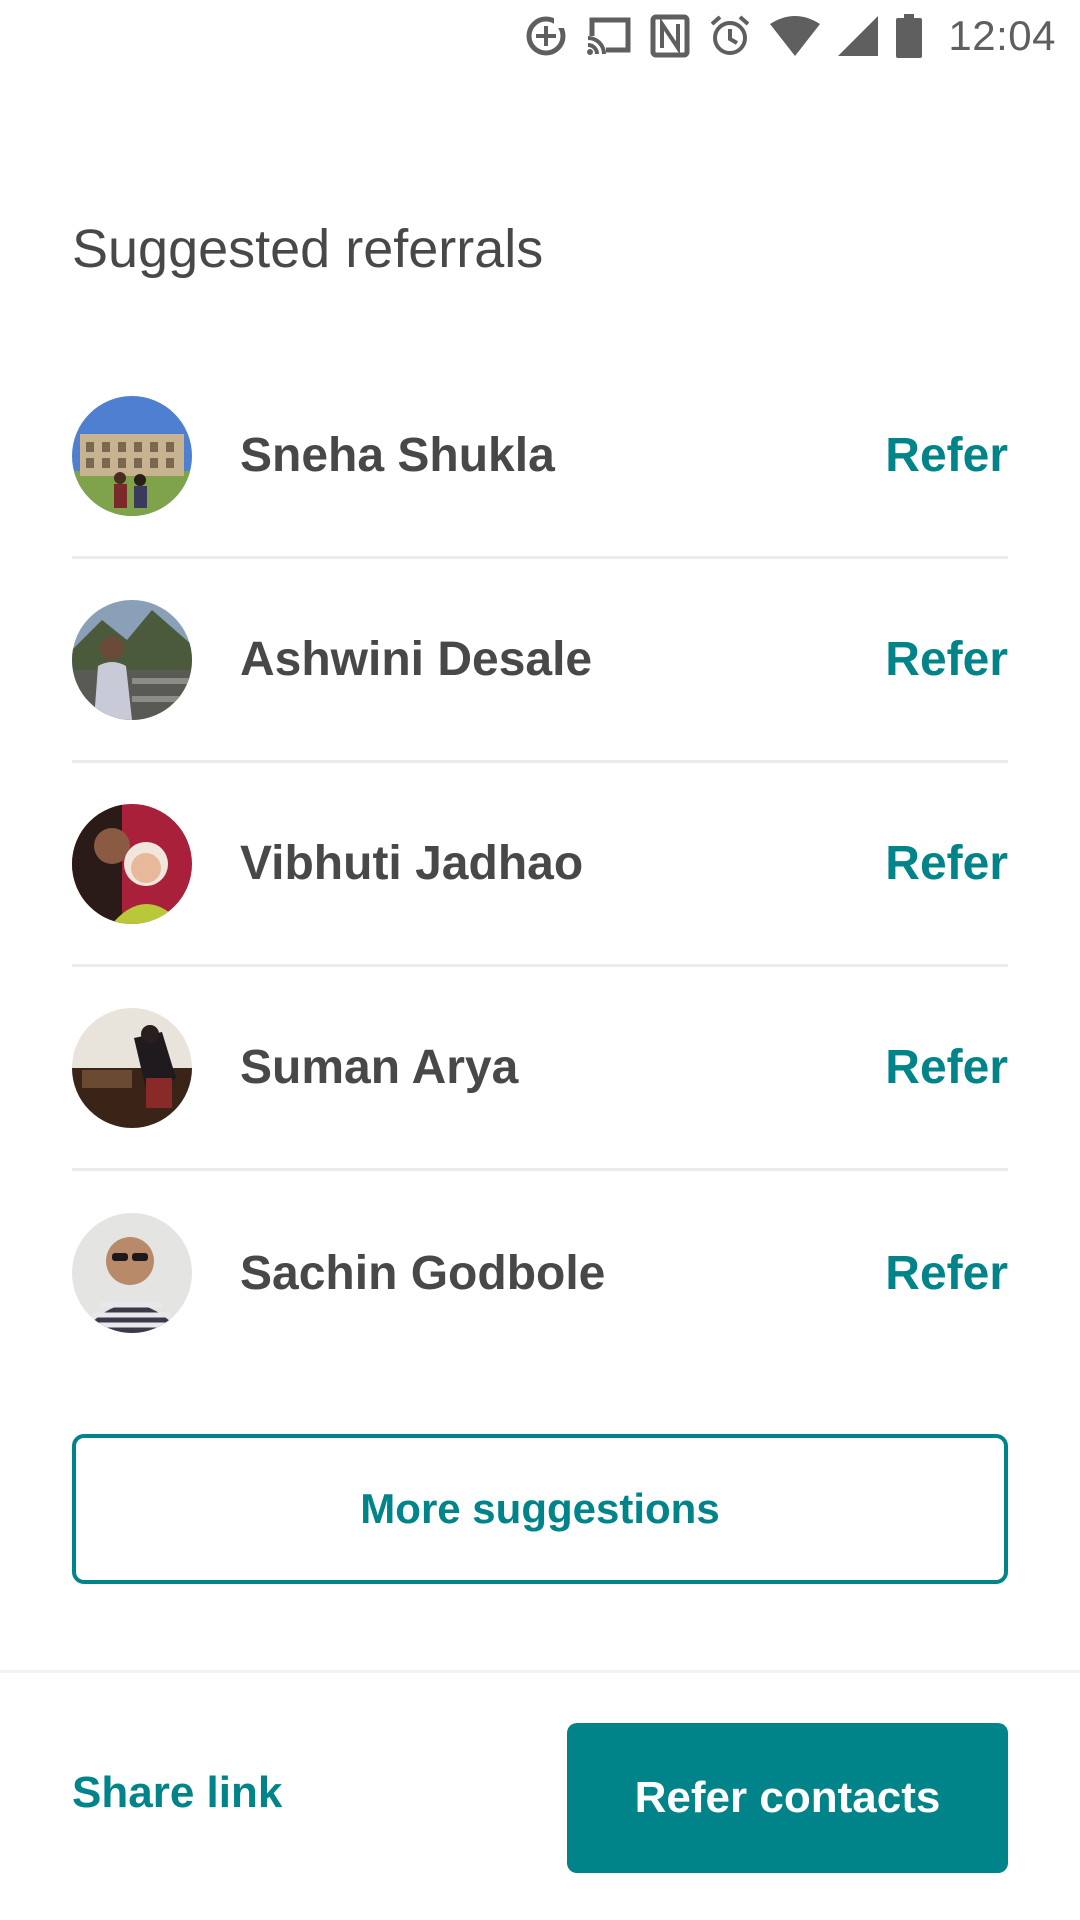 The image size is (1080, 1920). What do you see at coordinates (909, 36) in the screenshot?
I see `battery-icon` at bounding box center [909, 36].